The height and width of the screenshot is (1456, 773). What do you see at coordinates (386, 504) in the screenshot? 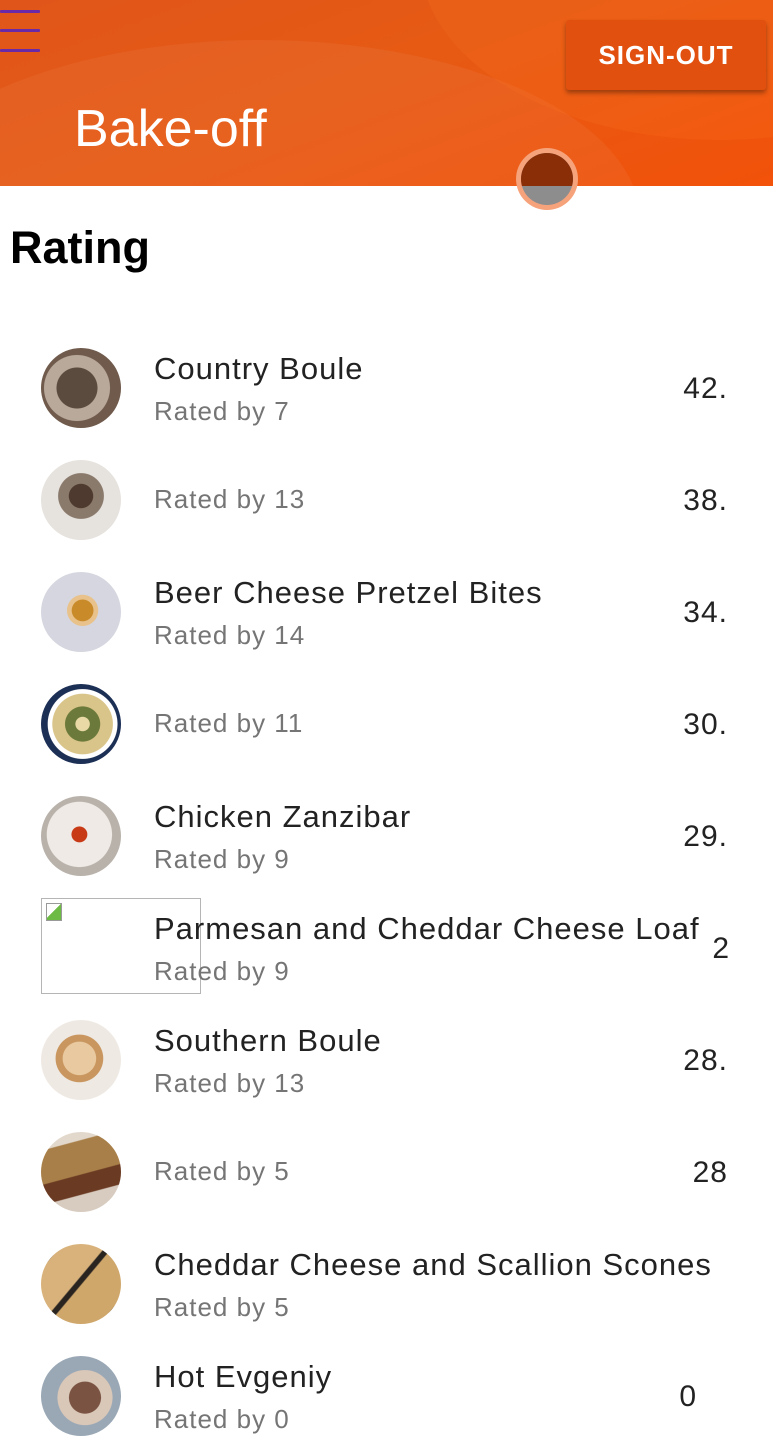
I see `list-item: Rated by 13 38.` at bounding box center [386, 504].